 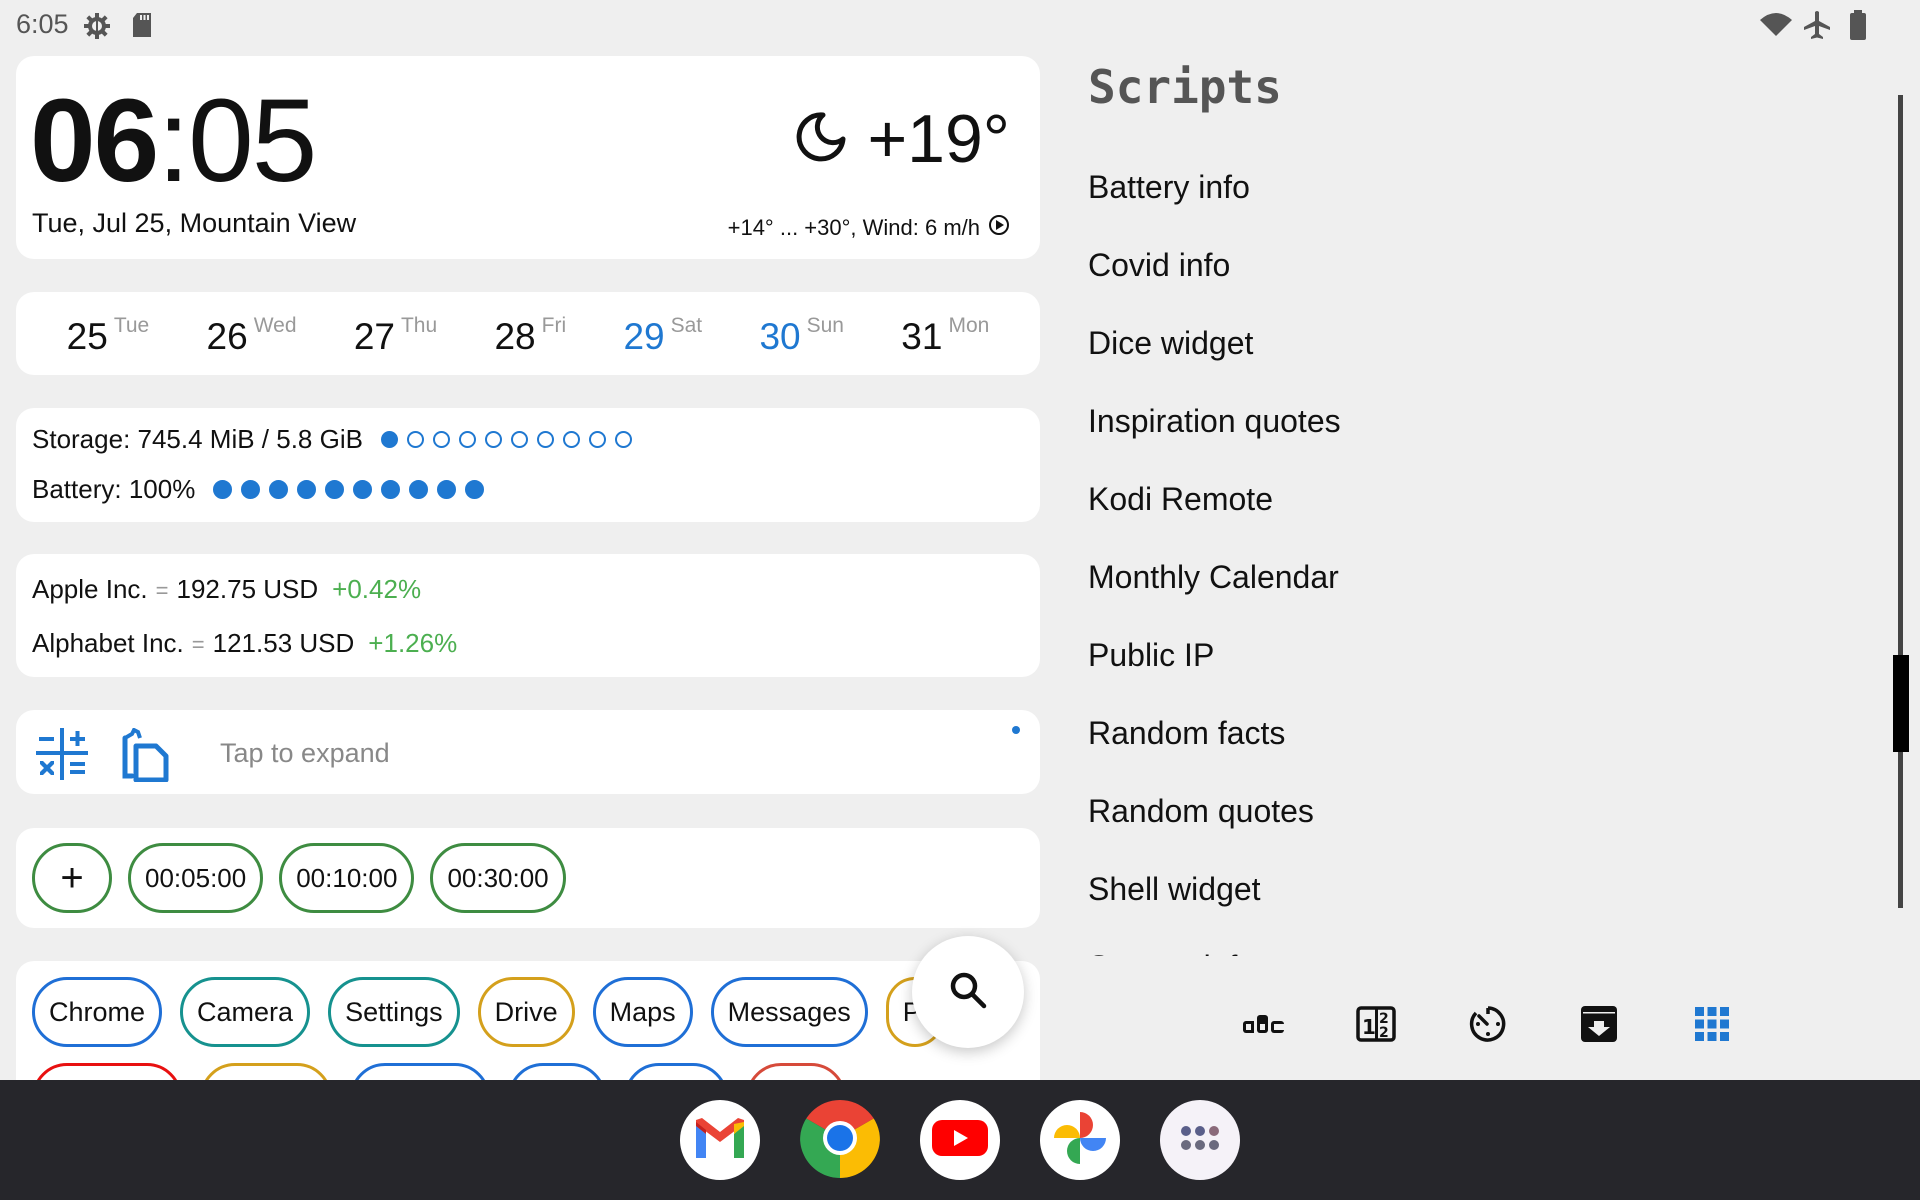 I want to click on moon-icon, so click(x=821, y=139).